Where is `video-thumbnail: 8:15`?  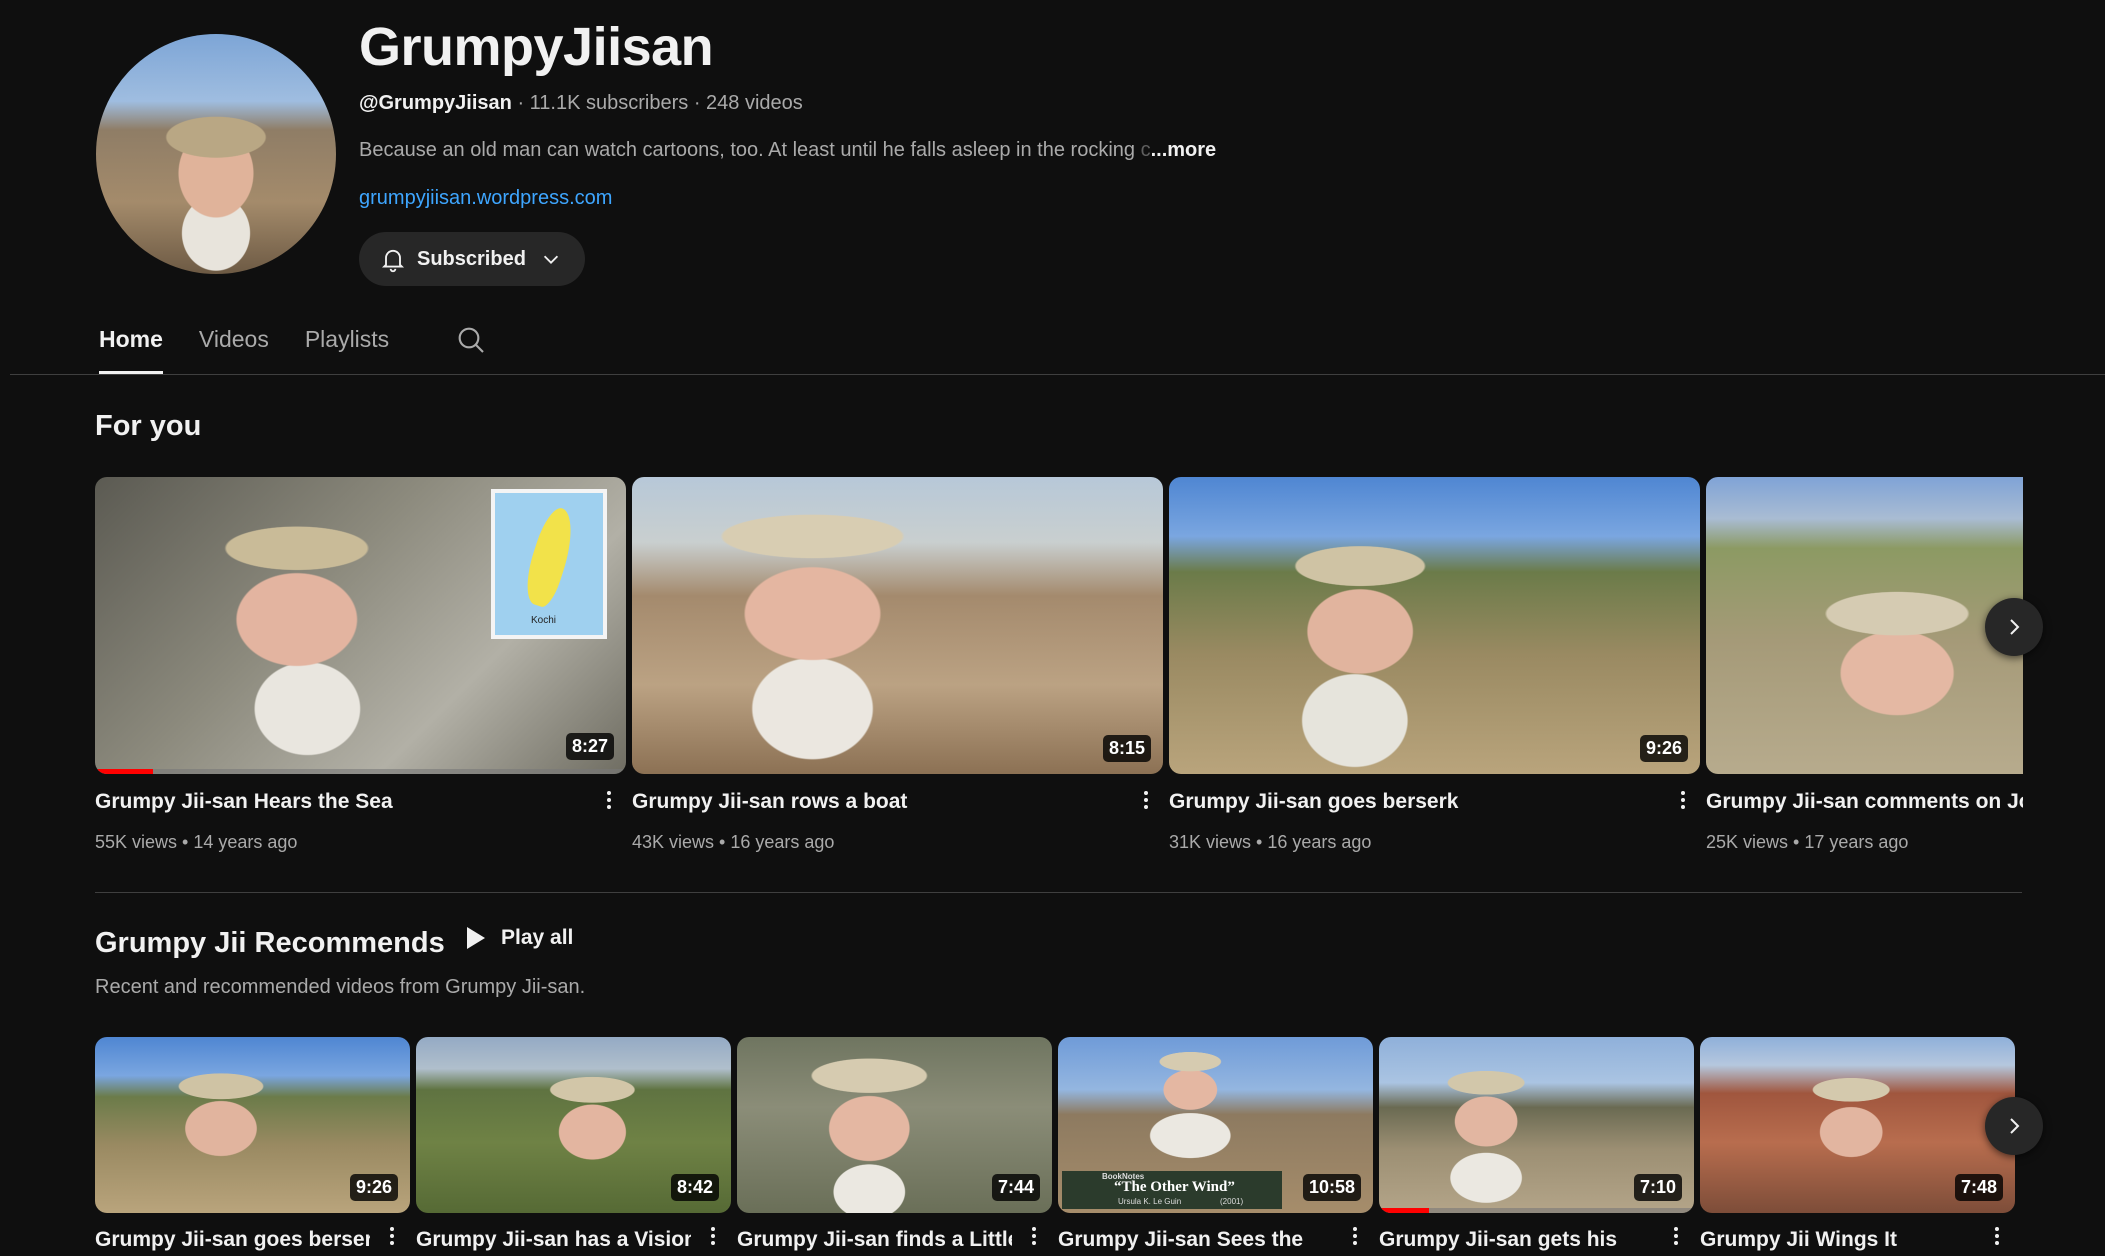 video-thumbnail: 8:15 is located at coordinates (897, 625).